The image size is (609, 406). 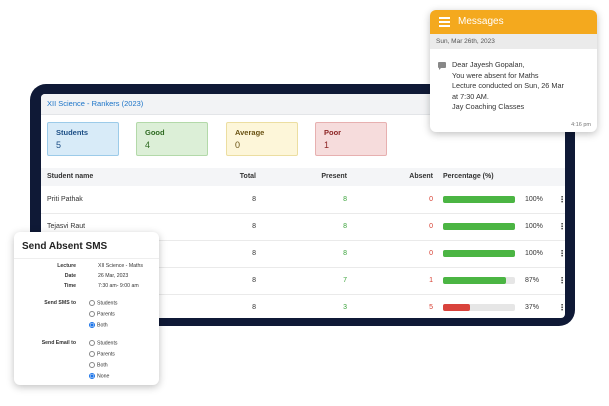 I want to click on message-time: 4:16 pm, so click(x=581, y=125).